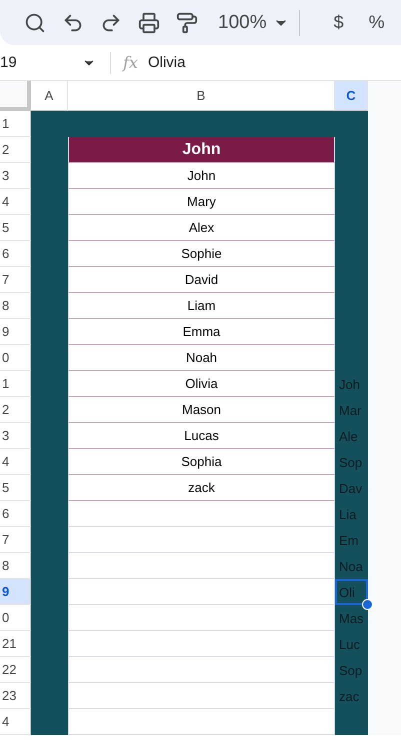 The image size is (401, 742). Describe the element at coordinates (351, 644) in the screenshot. I see `table-cell: Luc` at that location.